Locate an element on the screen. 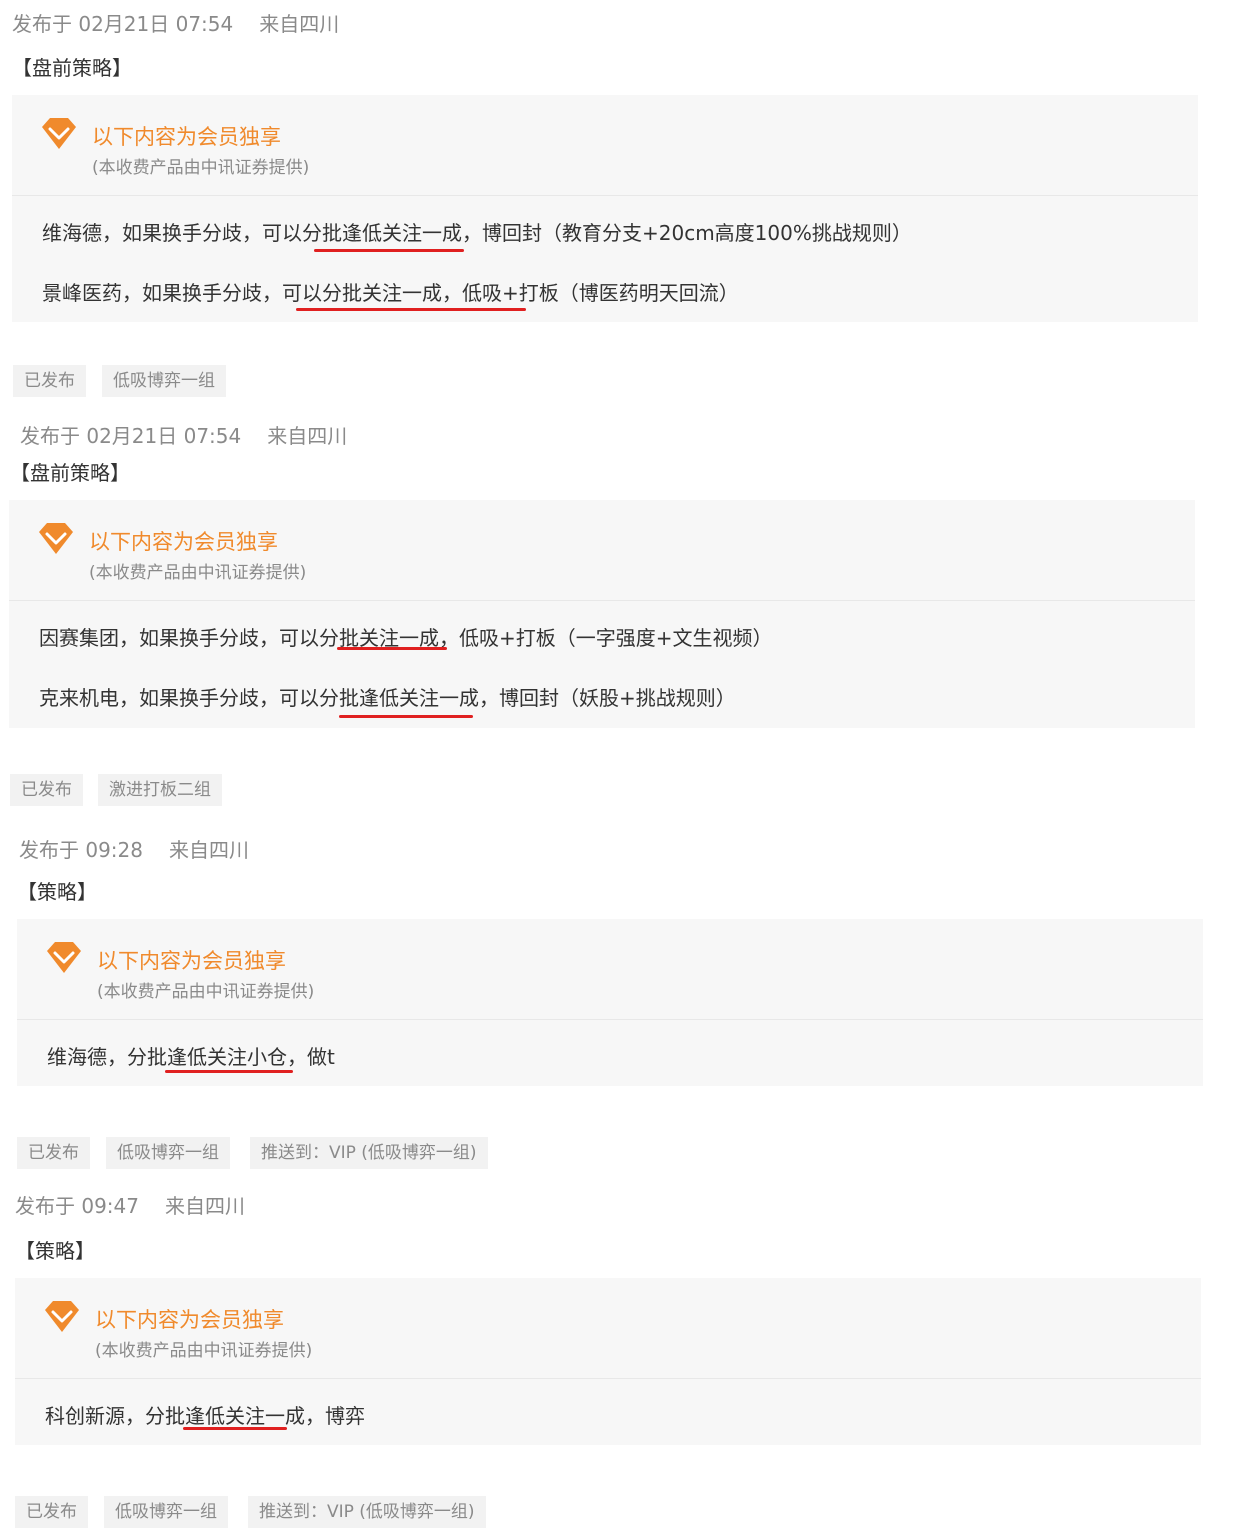  tag-group: 激进打板二组 is located at coordinates (160, 790).